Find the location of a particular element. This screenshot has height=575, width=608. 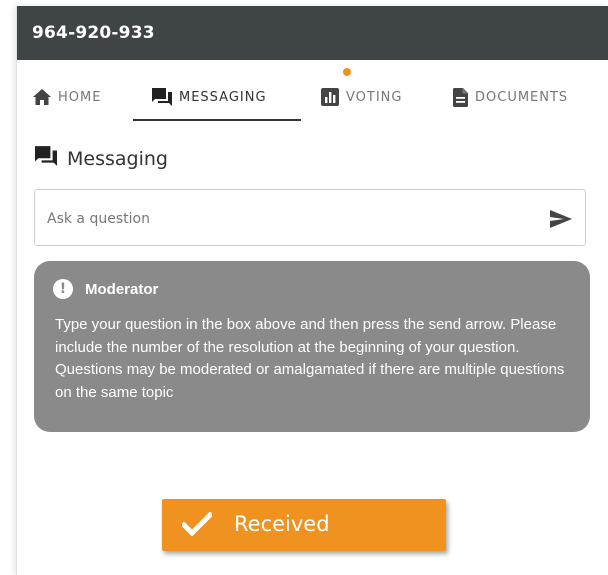

send-icon is located at coordinates (561, 219).